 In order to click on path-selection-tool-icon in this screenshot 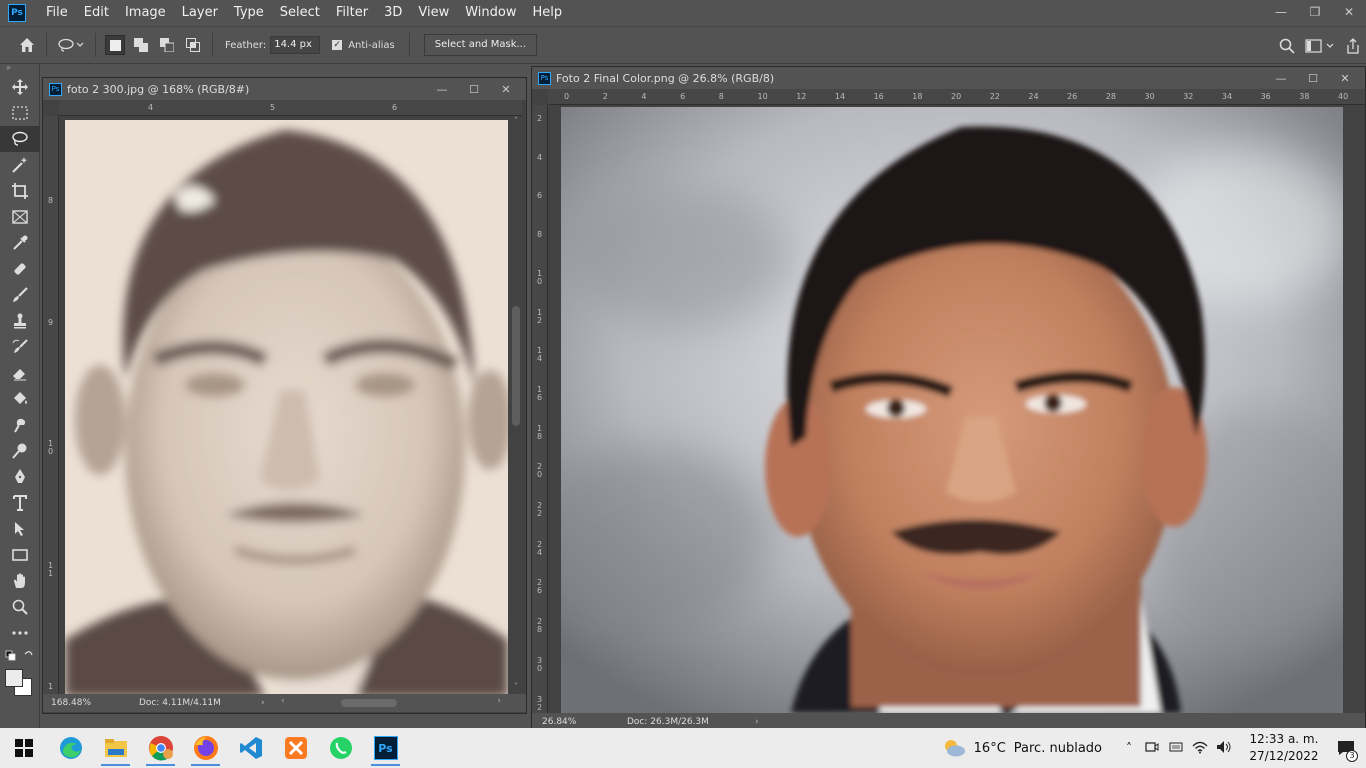, I will do `click(20, 529)`.